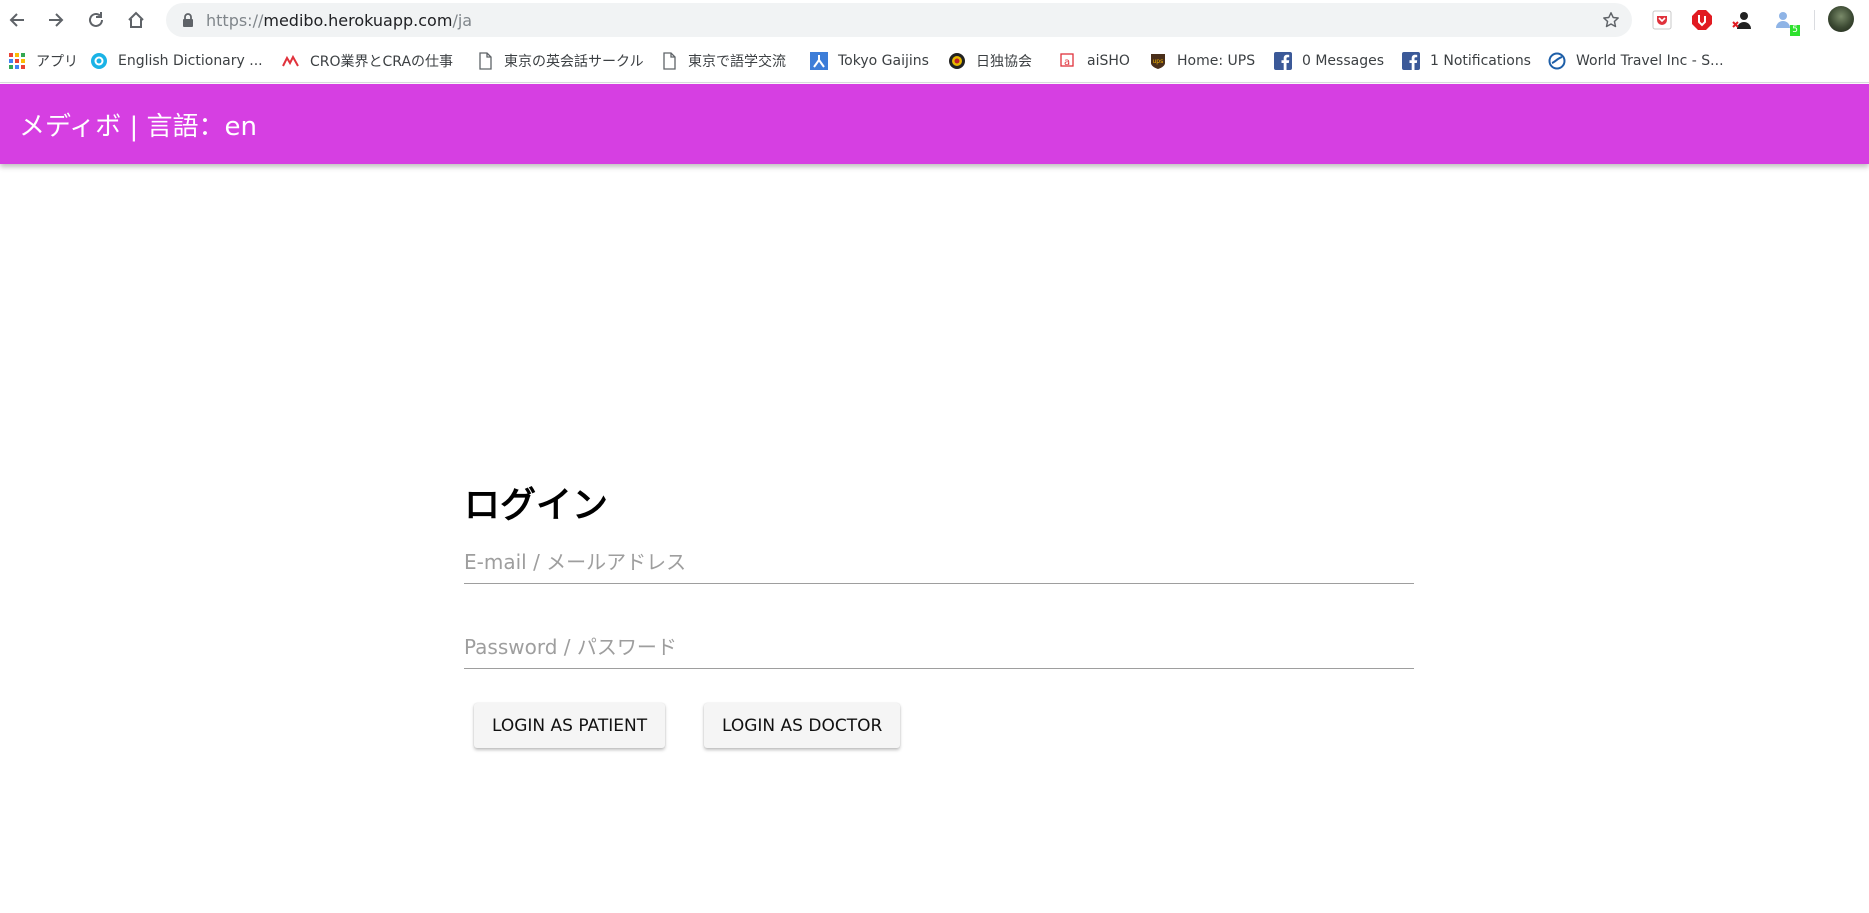 The width and height of the screenshot is (1869, 913). I want to click on svg-text: ups, so click(1158, 61).